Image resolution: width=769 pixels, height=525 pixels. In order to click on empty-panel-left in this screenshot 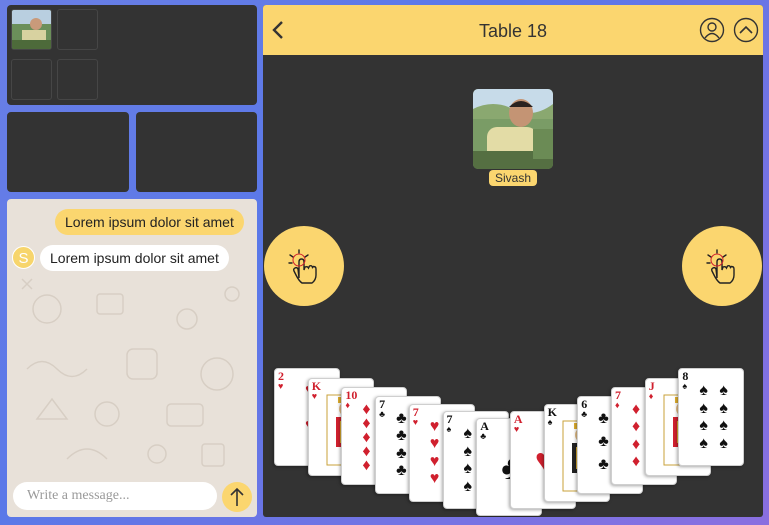, I will do `click(68, 152)`.